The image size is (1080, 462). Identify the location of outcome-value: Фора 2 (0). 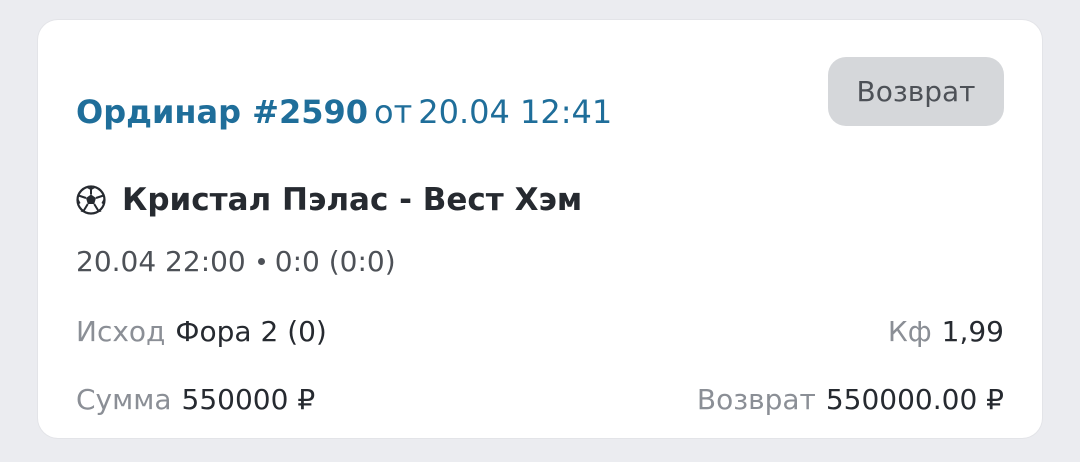
(251, 331).